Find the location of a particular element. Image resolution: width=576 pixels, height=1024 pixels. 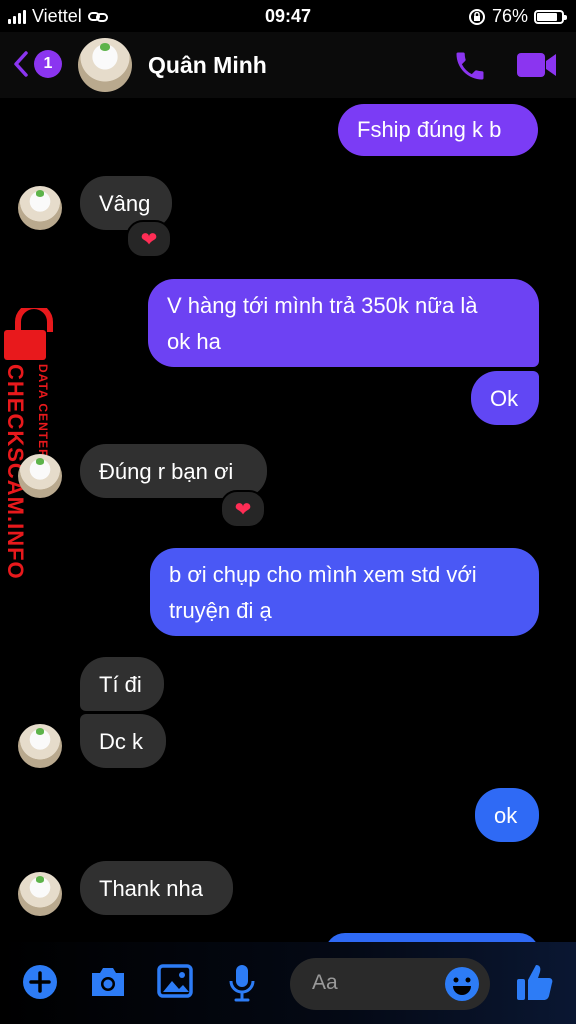

message-input-placeholder: Aa is located at coordinates (325, 982).